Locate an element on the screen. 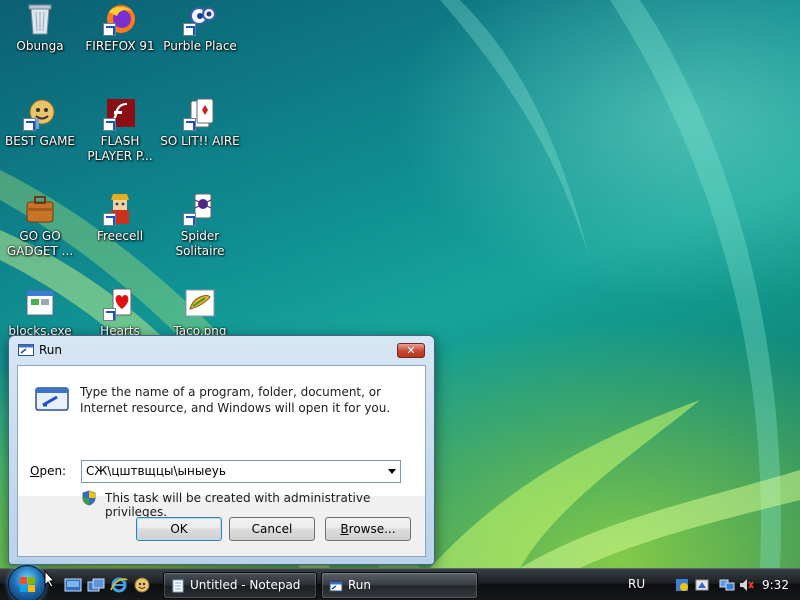 The image size is (800, 600). browse-mnemonic: B is located at coordinates (344, 529).